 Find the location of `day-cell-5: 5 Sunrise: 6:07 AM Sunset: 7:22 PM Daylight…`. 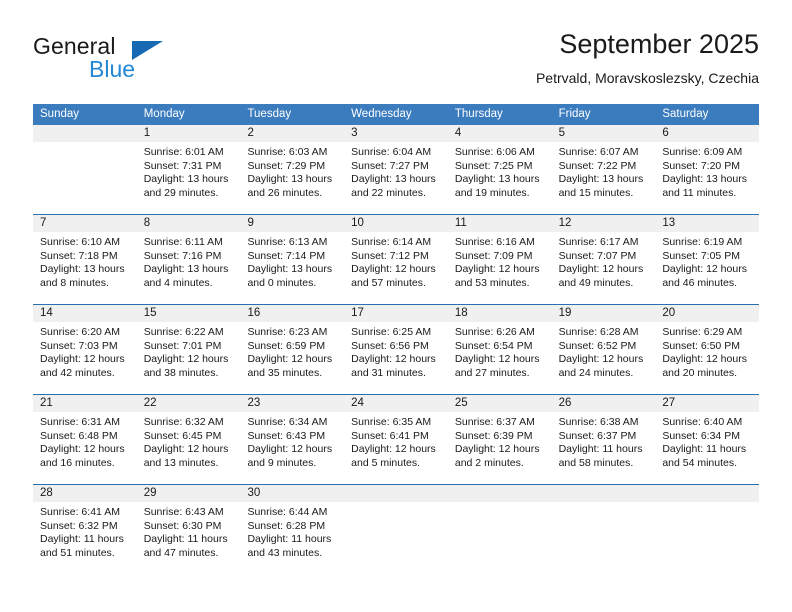

day-cell-5: 5 Sunrise: 6:07 AM Sunset: 7:22 PM Daylight… is located at coordinates (603, 169).